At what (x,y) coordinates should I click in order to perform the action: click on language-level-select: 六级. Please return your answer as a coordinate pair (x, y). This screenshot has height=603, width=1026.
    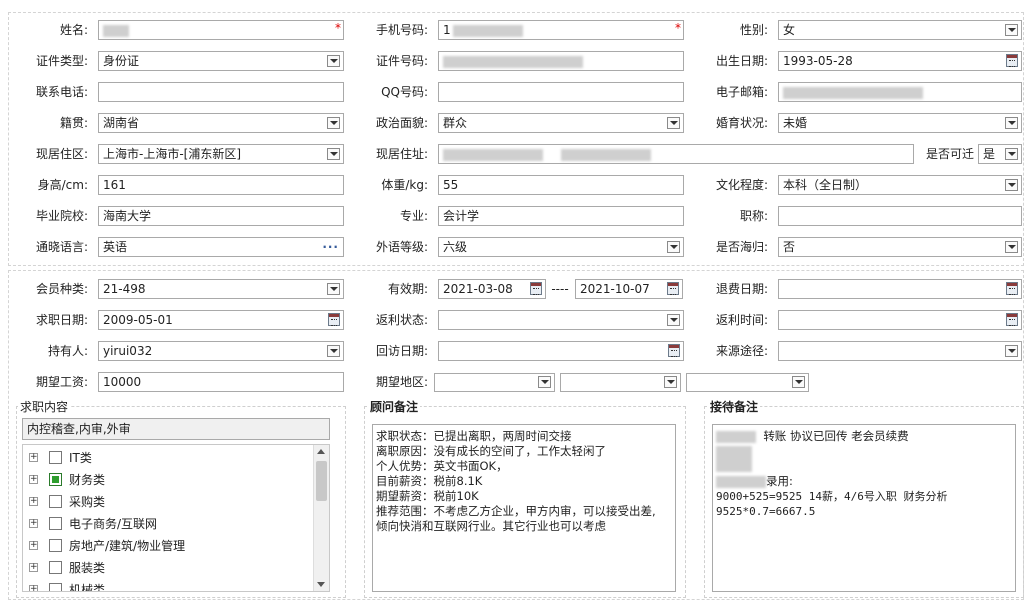
    Looking at the image, I should click on (561, 247).